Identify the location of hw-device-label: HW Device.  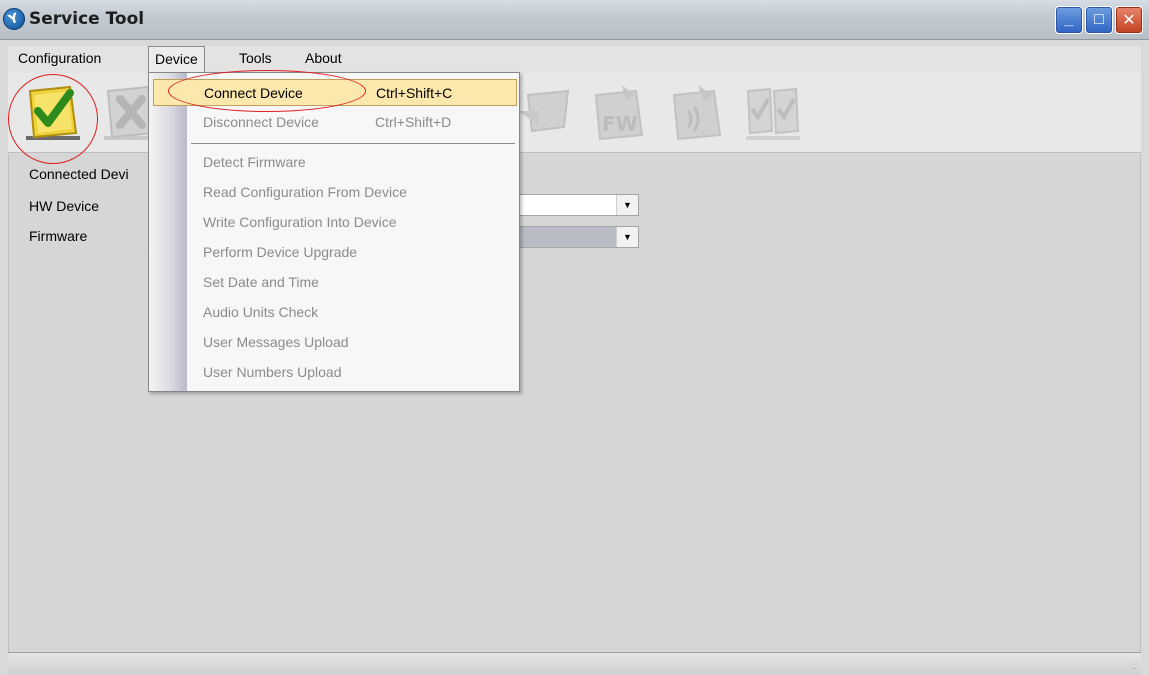
(64, 206).